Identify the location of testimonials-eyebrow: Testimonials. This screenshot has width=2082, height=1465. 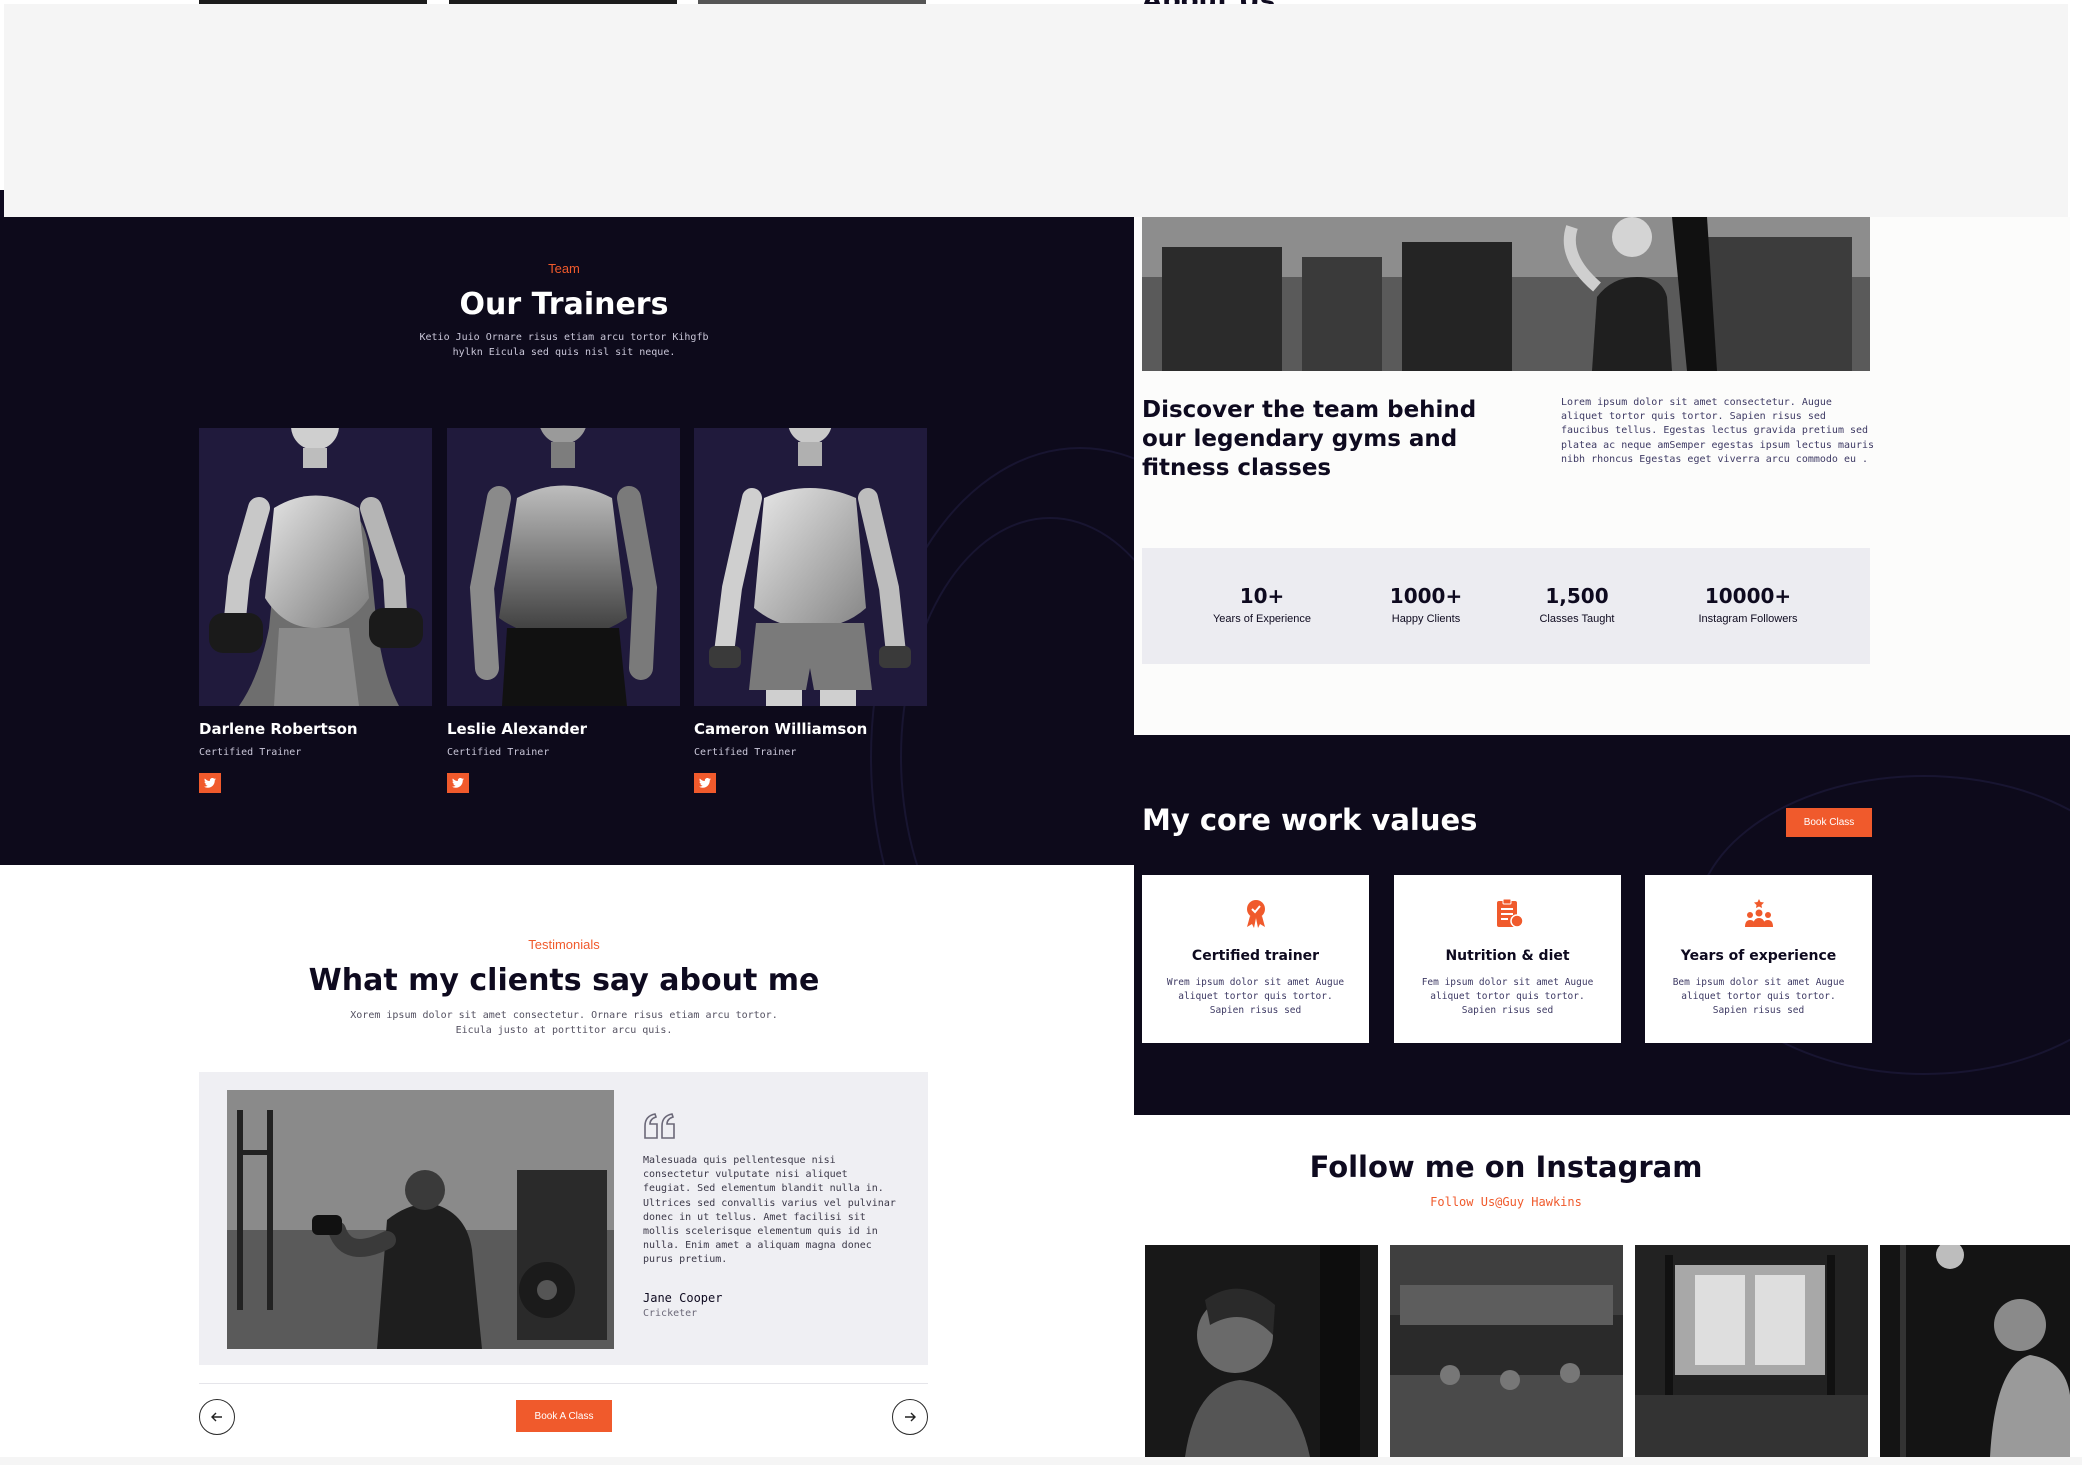
(564, 944).